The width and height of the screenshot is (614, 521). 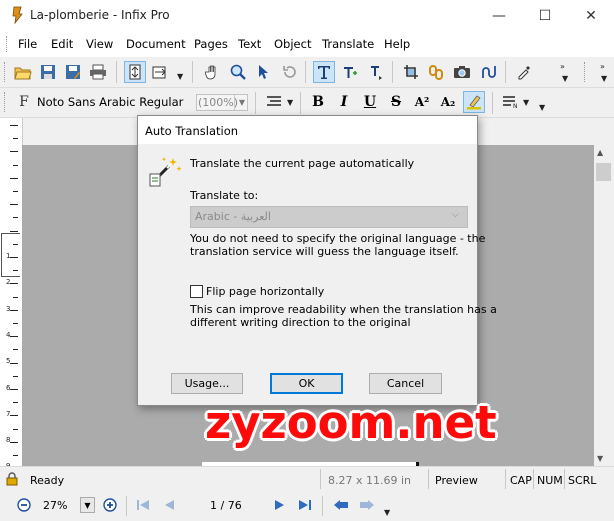 What do you see at coordinates (135, 72) in the screenshot?
I see `fit-height-icon` at bounding box center [135, 72].